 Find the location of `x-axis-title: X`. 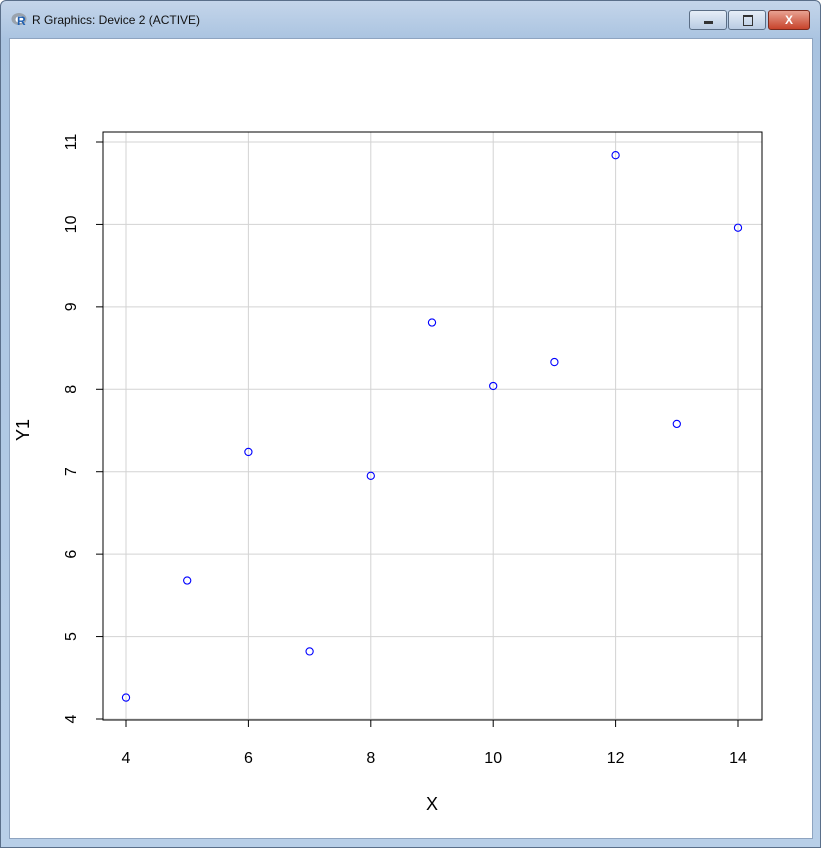

x-axis-title: X is located at coordinates (432, 804).